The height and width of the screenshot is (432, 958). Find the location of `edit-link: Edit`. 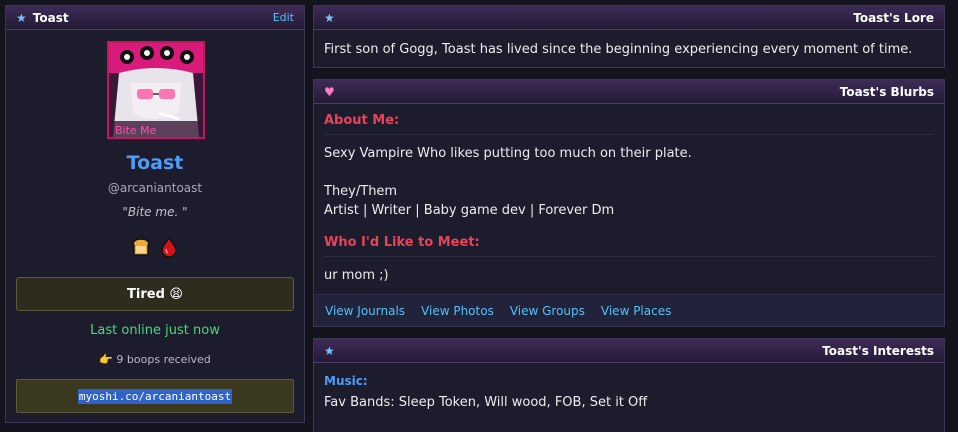

edit-link: Edit is located at coordinates (283, 17).